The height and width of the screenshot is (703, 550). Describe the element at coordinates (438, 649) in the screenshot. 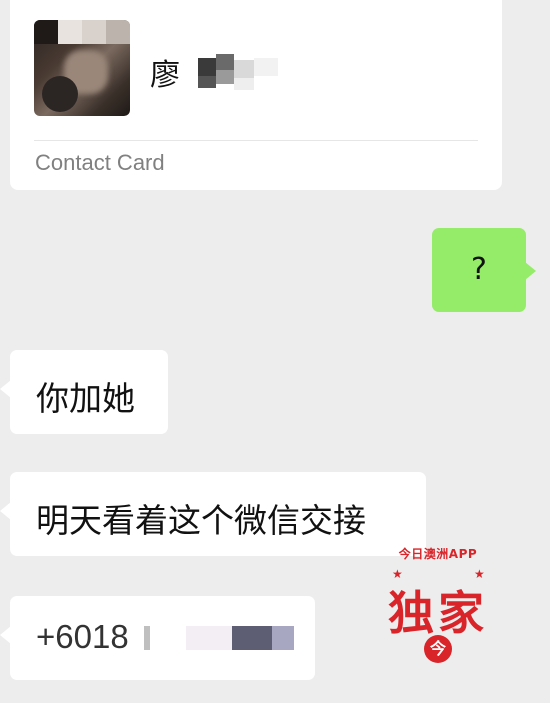

I see `watermark-badge: 今` at that location.